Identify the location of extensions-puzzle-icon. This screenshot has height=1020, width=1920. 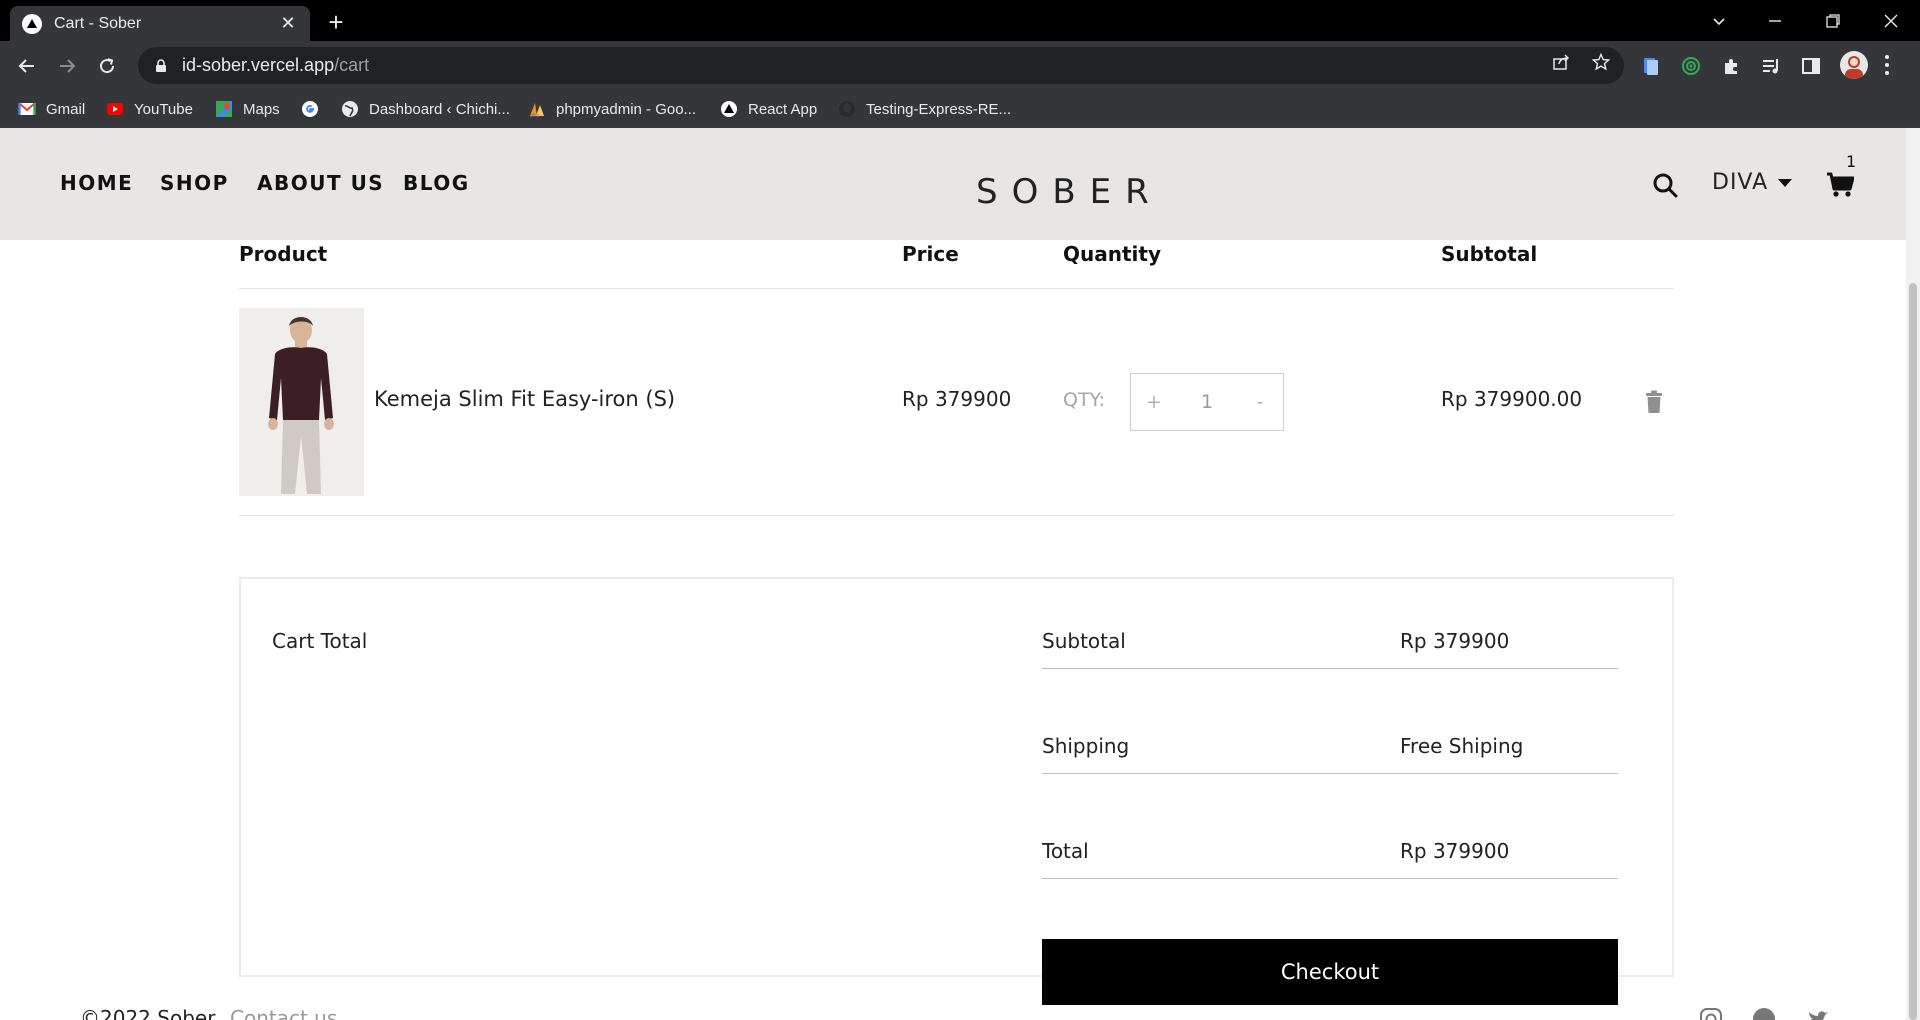
(1731, 66).